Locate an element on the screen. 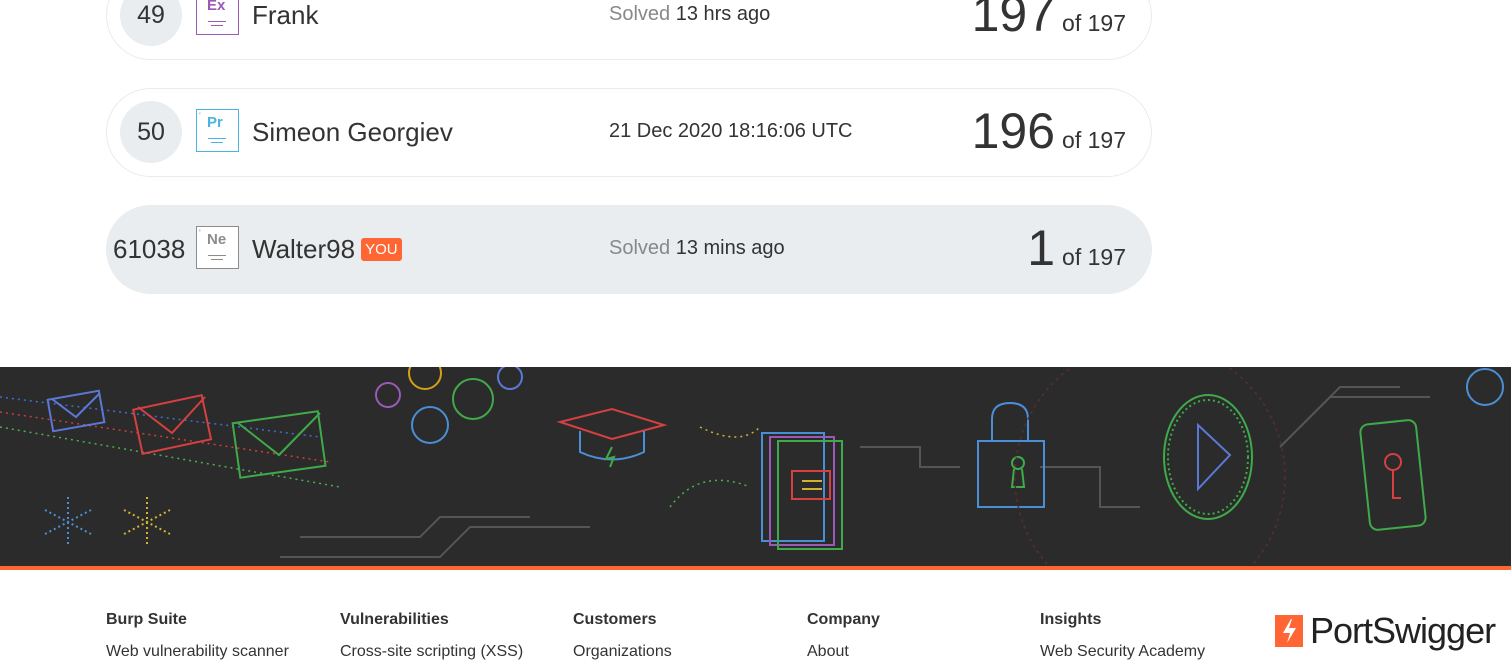 The image size is (1511, 660). user-name: Simeon Georgiev is located at coordinates (352, 132).